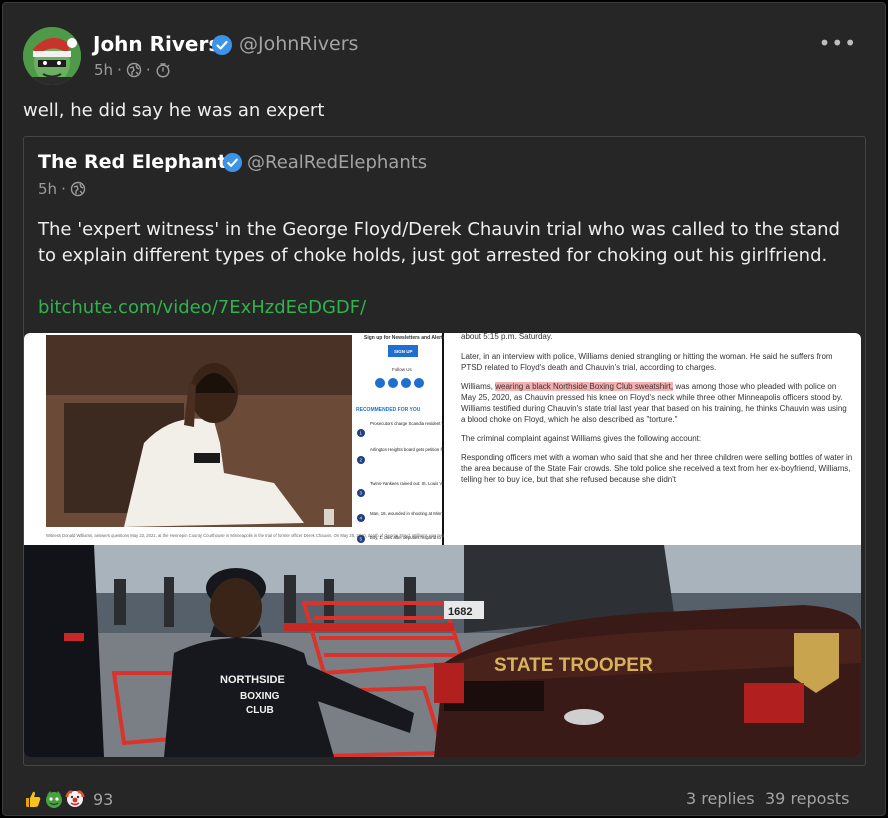 The image size is (888, 818). What do you see at coordinates (103, 70) in the screenshot?
I see `post-time: 5h` at bounding box center [103, 70].